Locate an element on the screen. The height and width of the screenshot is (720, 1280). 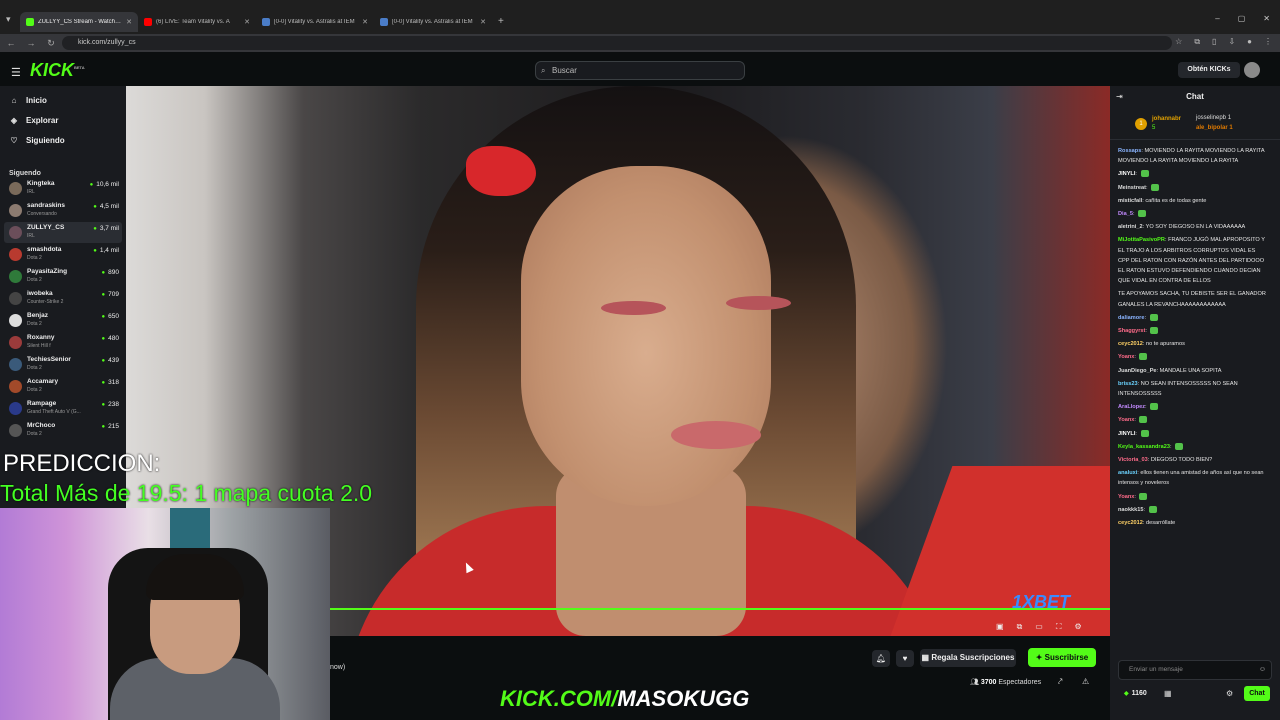
nav-following: ♡ Siguiendo is located at coordinates (37, 140).